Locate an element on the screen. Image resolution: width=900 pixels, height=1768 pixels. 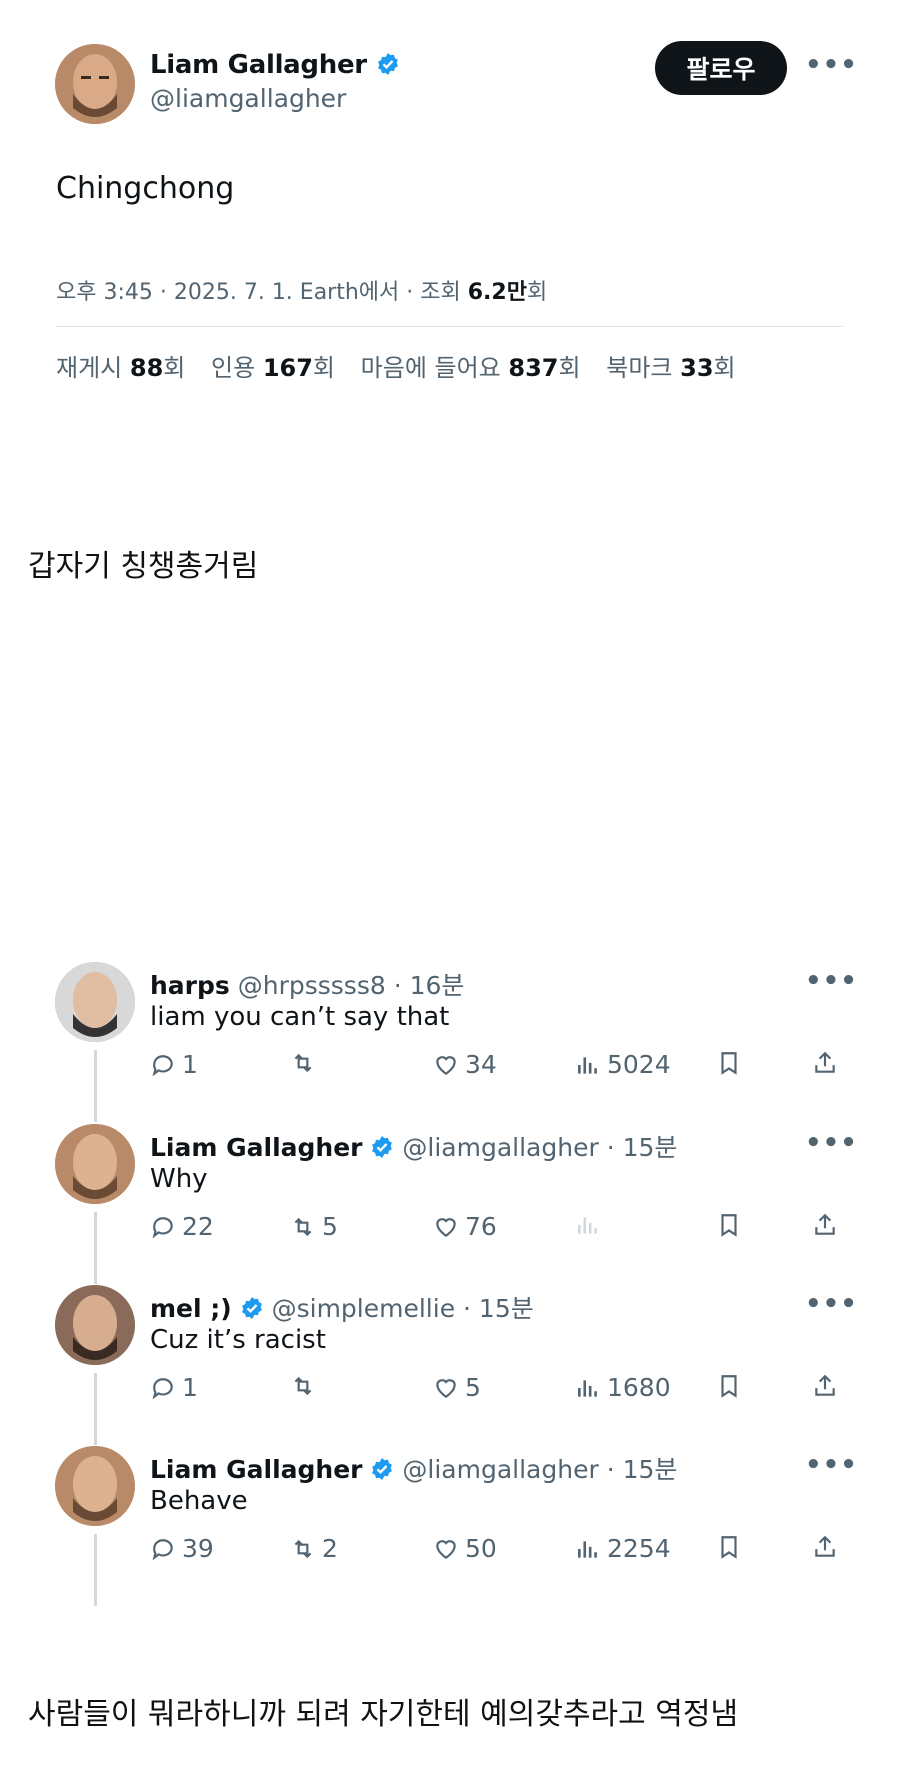
reply-button: 22 is located at coordinates (182, 1226).